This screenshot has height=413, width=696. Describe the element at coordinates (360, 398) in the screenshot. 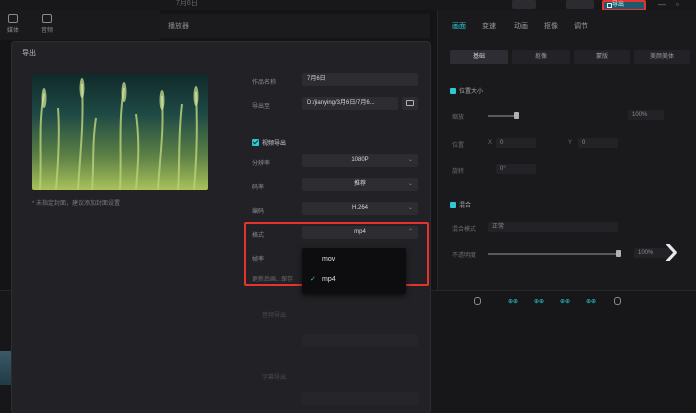

I see `subtitle-export-field` at that location.